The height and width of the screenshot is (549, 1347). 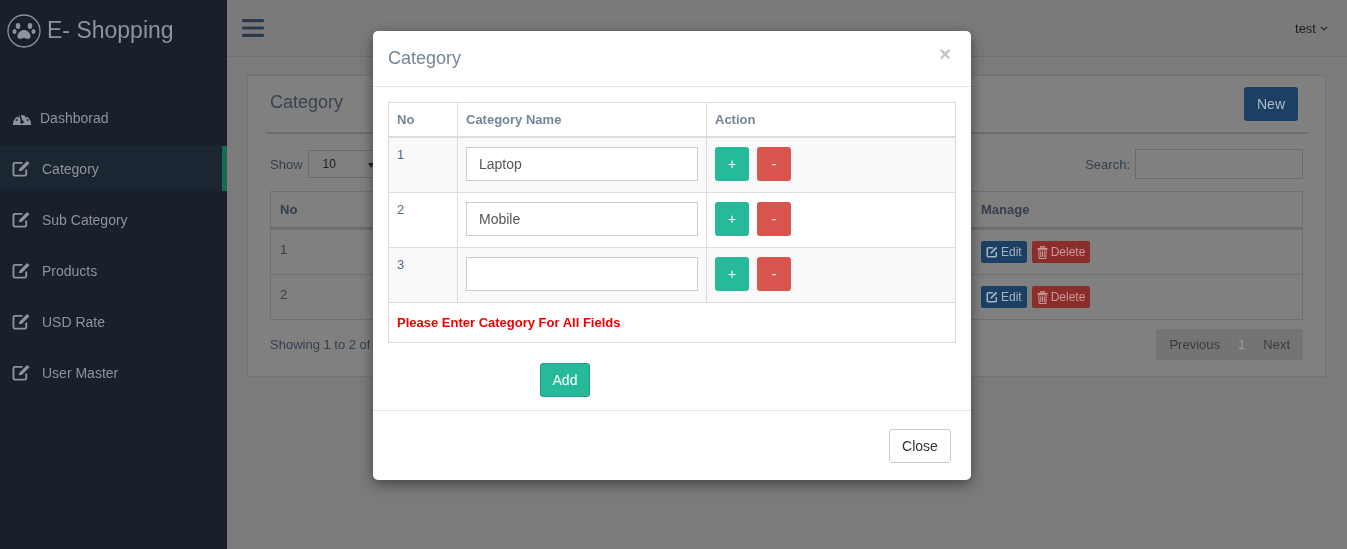 I want to click on category-input, so click(x=582, y=273).